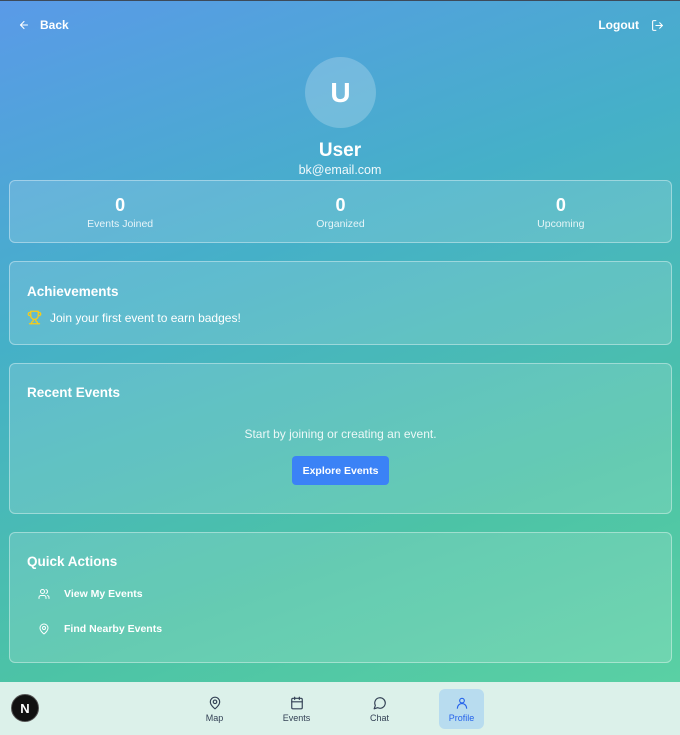  I want to click on achievements-empty-row: Join your first event to earn badges!, so click(134, 317).